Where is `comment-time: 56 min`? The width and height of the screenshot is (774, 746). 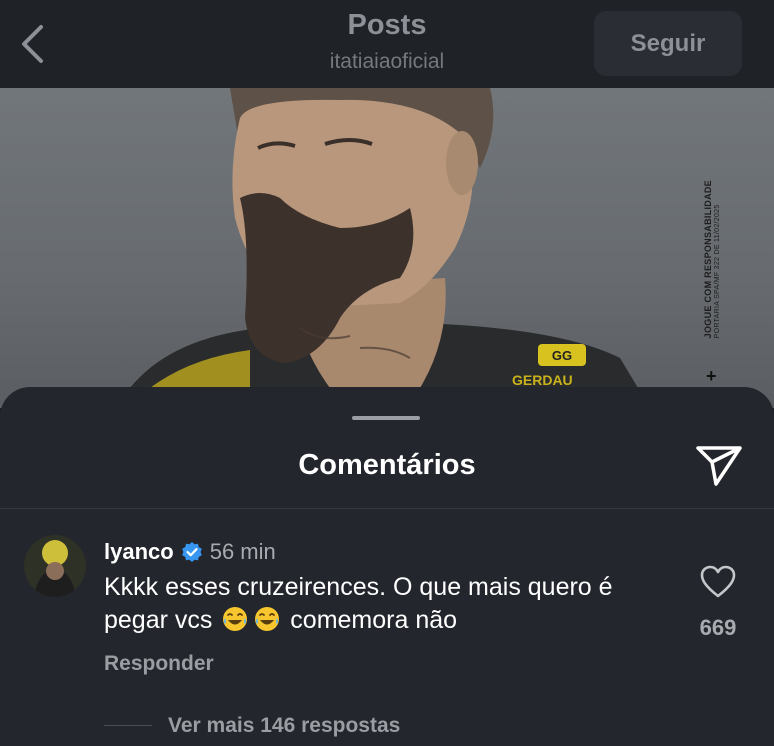 comment-time: 56 min is located at coordinates (242, 551).